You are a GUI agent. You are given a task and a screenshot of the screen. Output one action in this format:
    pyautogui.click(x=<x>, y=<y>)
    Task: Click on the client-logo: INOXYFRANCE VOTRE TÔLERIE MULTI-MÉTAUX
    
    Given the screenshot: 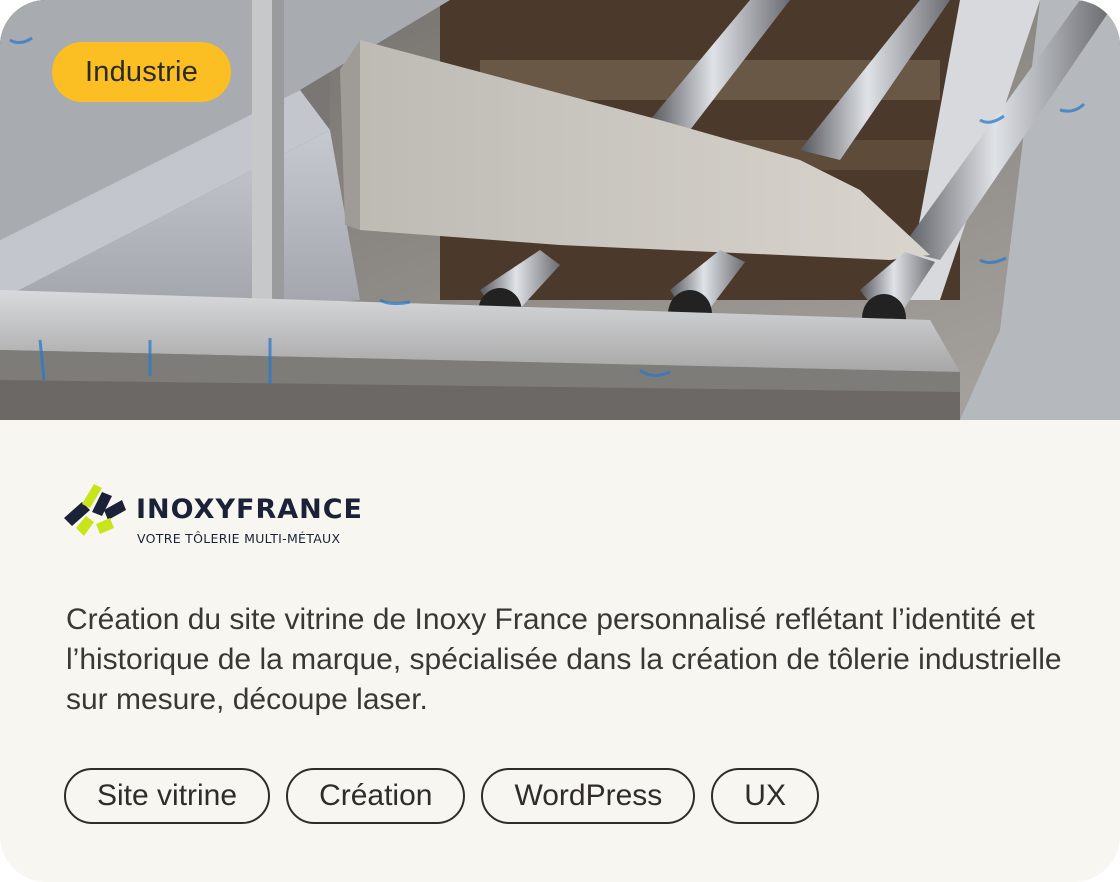 What is the action you would take?
    pyautogui.click(x=212, y=517)
    